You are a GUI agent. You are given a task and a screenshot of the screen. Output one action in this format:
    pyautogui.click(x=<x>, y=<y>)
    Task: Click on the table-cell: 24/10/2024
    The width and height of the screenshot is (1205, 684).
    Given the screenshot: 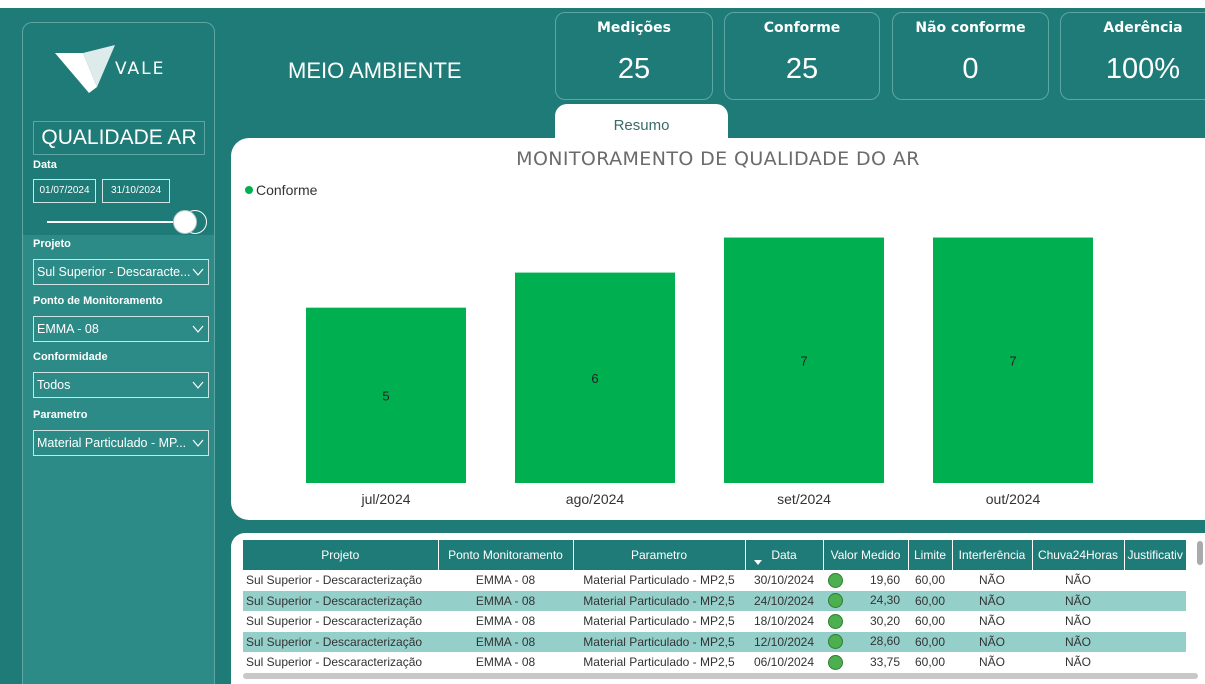 What is the action you would take?
    pyautogui.click(x=784, y=600)
    